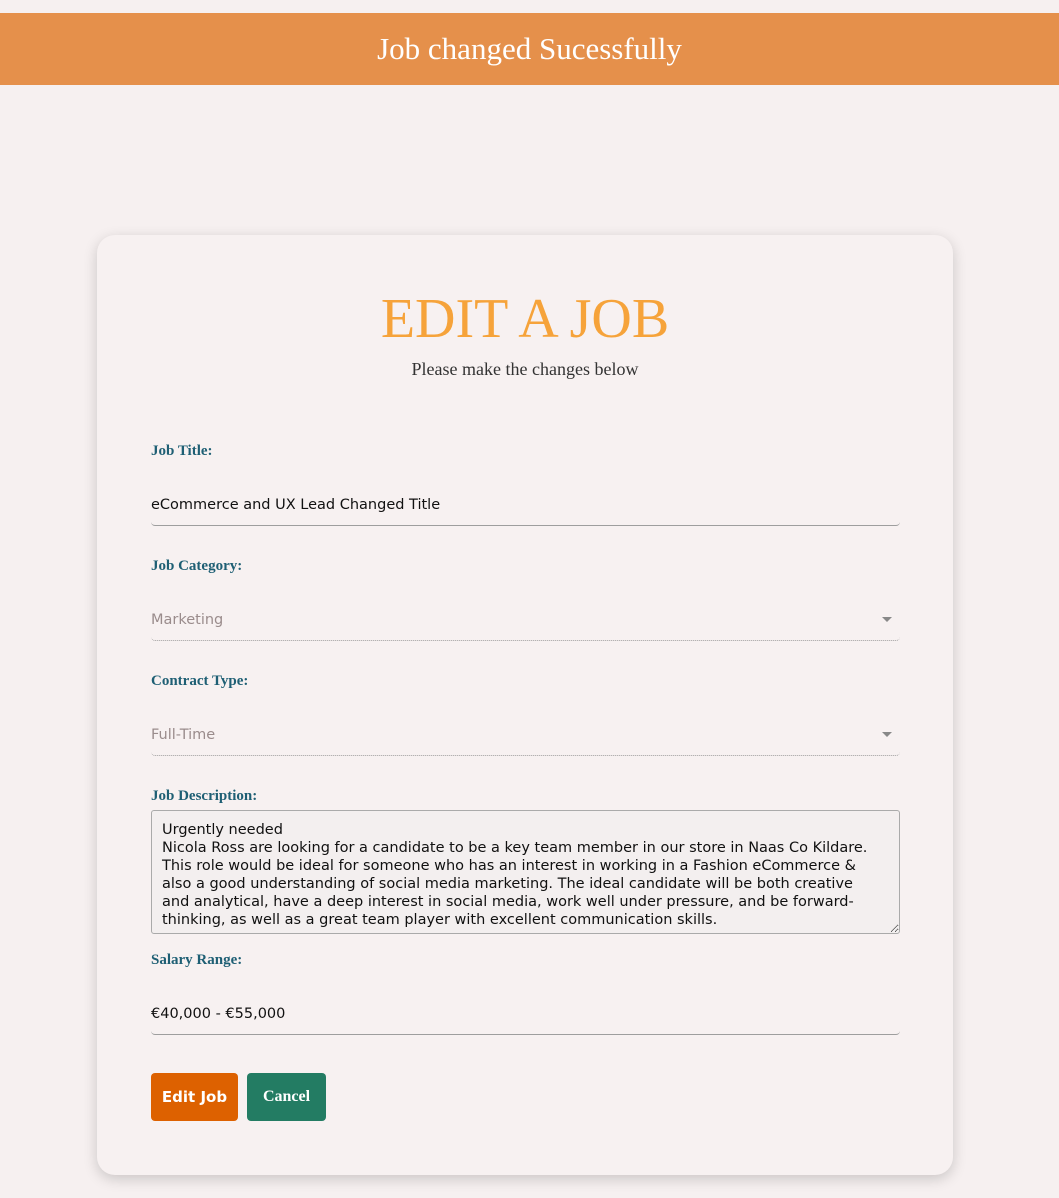 The width and height of the screenshot is (1059, 1198). I want to click on job-category-select: Marketing, so click(525, 620).